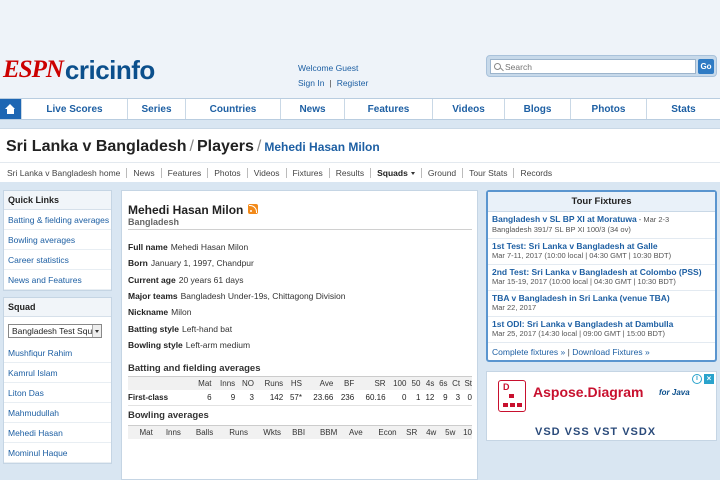 The width and height of the screenshot is (720, 480). I want to click on subnav-videos: Videos, so click(266, 172).